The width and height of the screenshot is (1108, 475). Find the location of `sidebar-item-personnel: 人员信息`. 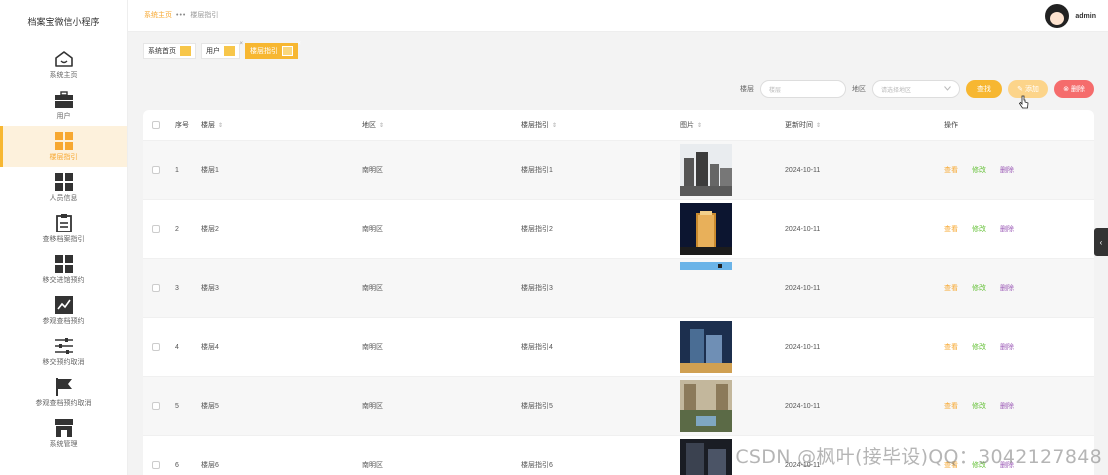

sidebar-item-personnel: 人员信息 is located at coordinates (63, 187).